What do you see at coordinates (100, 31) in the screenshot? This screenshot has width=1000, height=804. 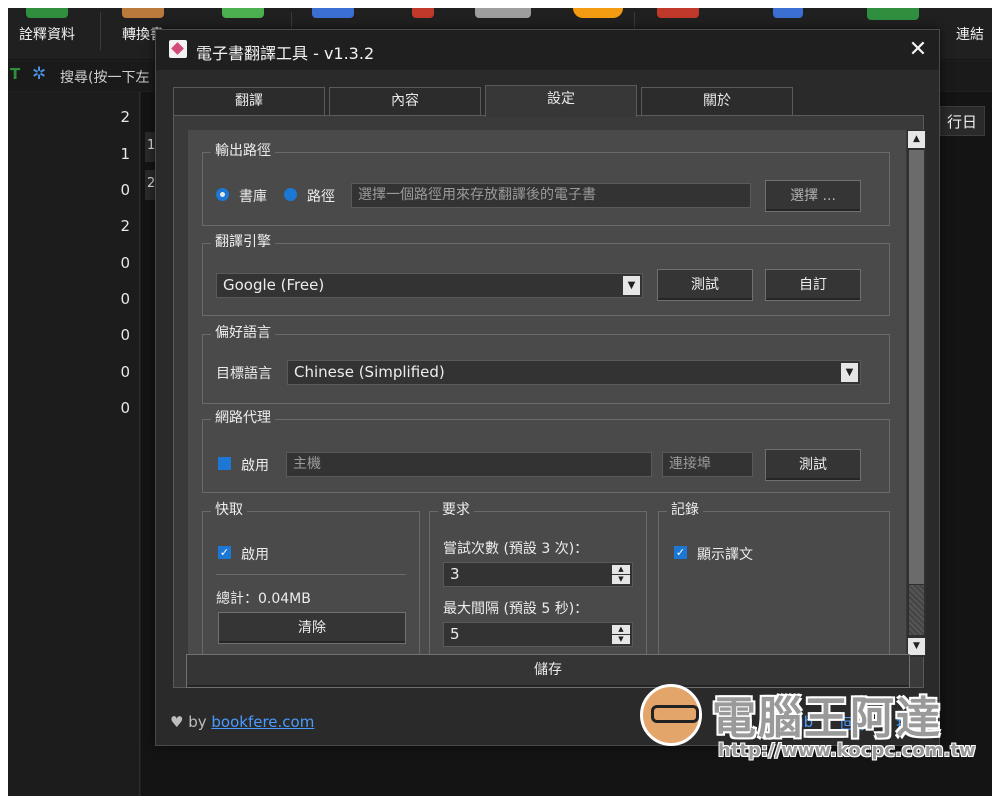 I see `toolbar-separator` at bounding box center [100, 31].